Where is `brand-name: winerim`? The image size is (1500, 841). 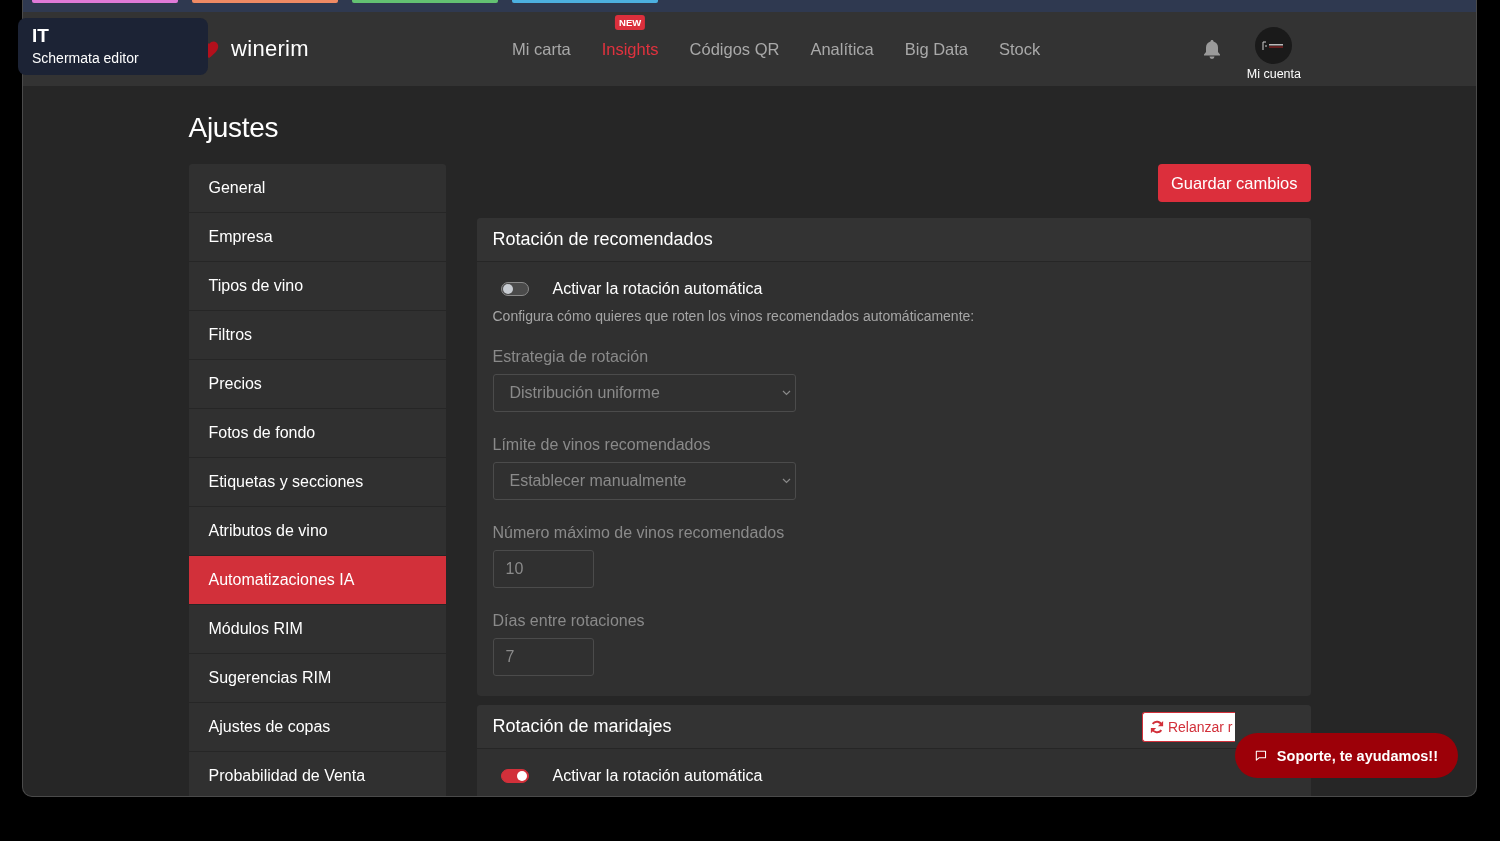
brand-name: winerim is located at coordinates (270, 49).